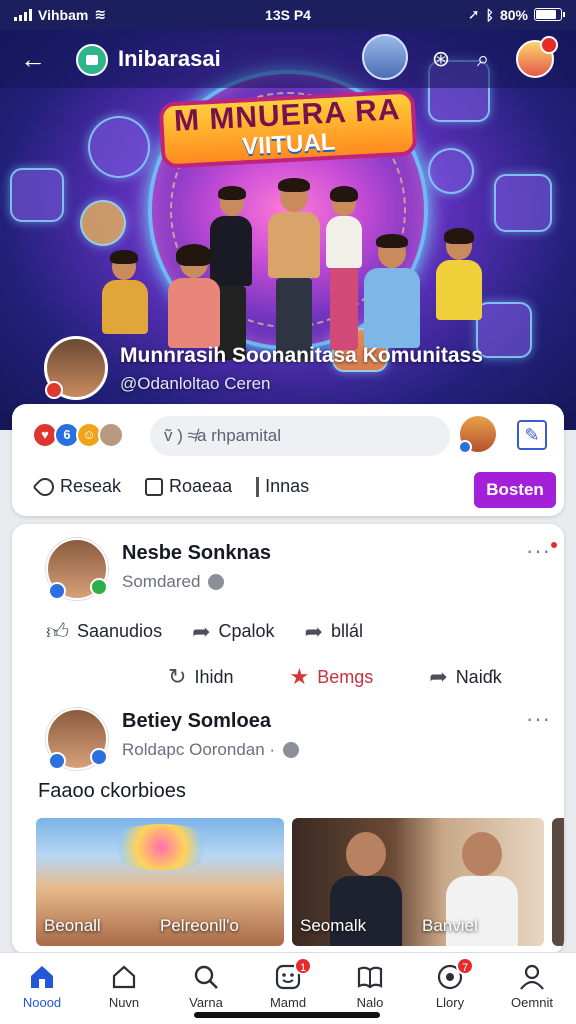 The width and height of the screenshot is (576, 1024). What do you see at coordinates (124, 977) in the screenshot?
I see `home-outline-icon` at bounding box center [124, 977].